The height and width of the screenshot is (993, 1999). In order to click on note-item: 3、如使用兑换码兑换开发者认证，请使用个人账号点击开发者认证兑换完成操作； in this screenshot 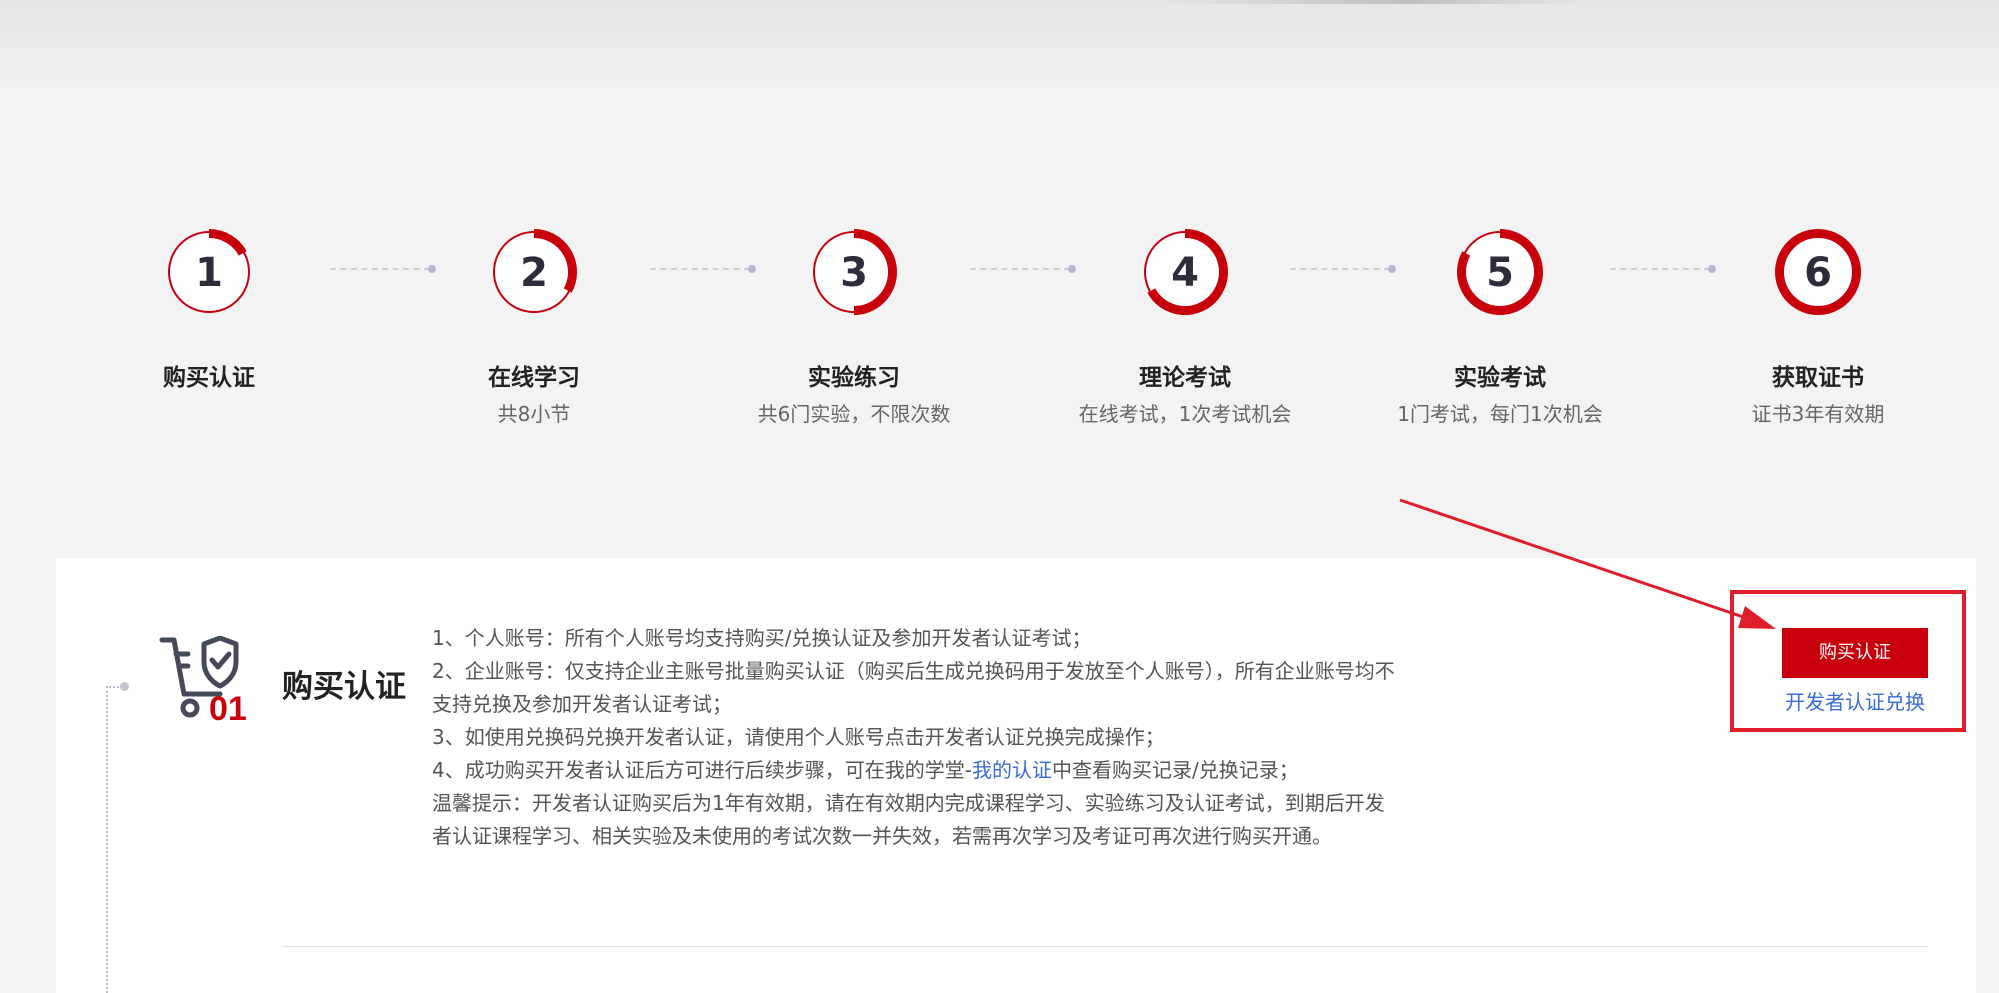, I will do `click(798, 737)`.